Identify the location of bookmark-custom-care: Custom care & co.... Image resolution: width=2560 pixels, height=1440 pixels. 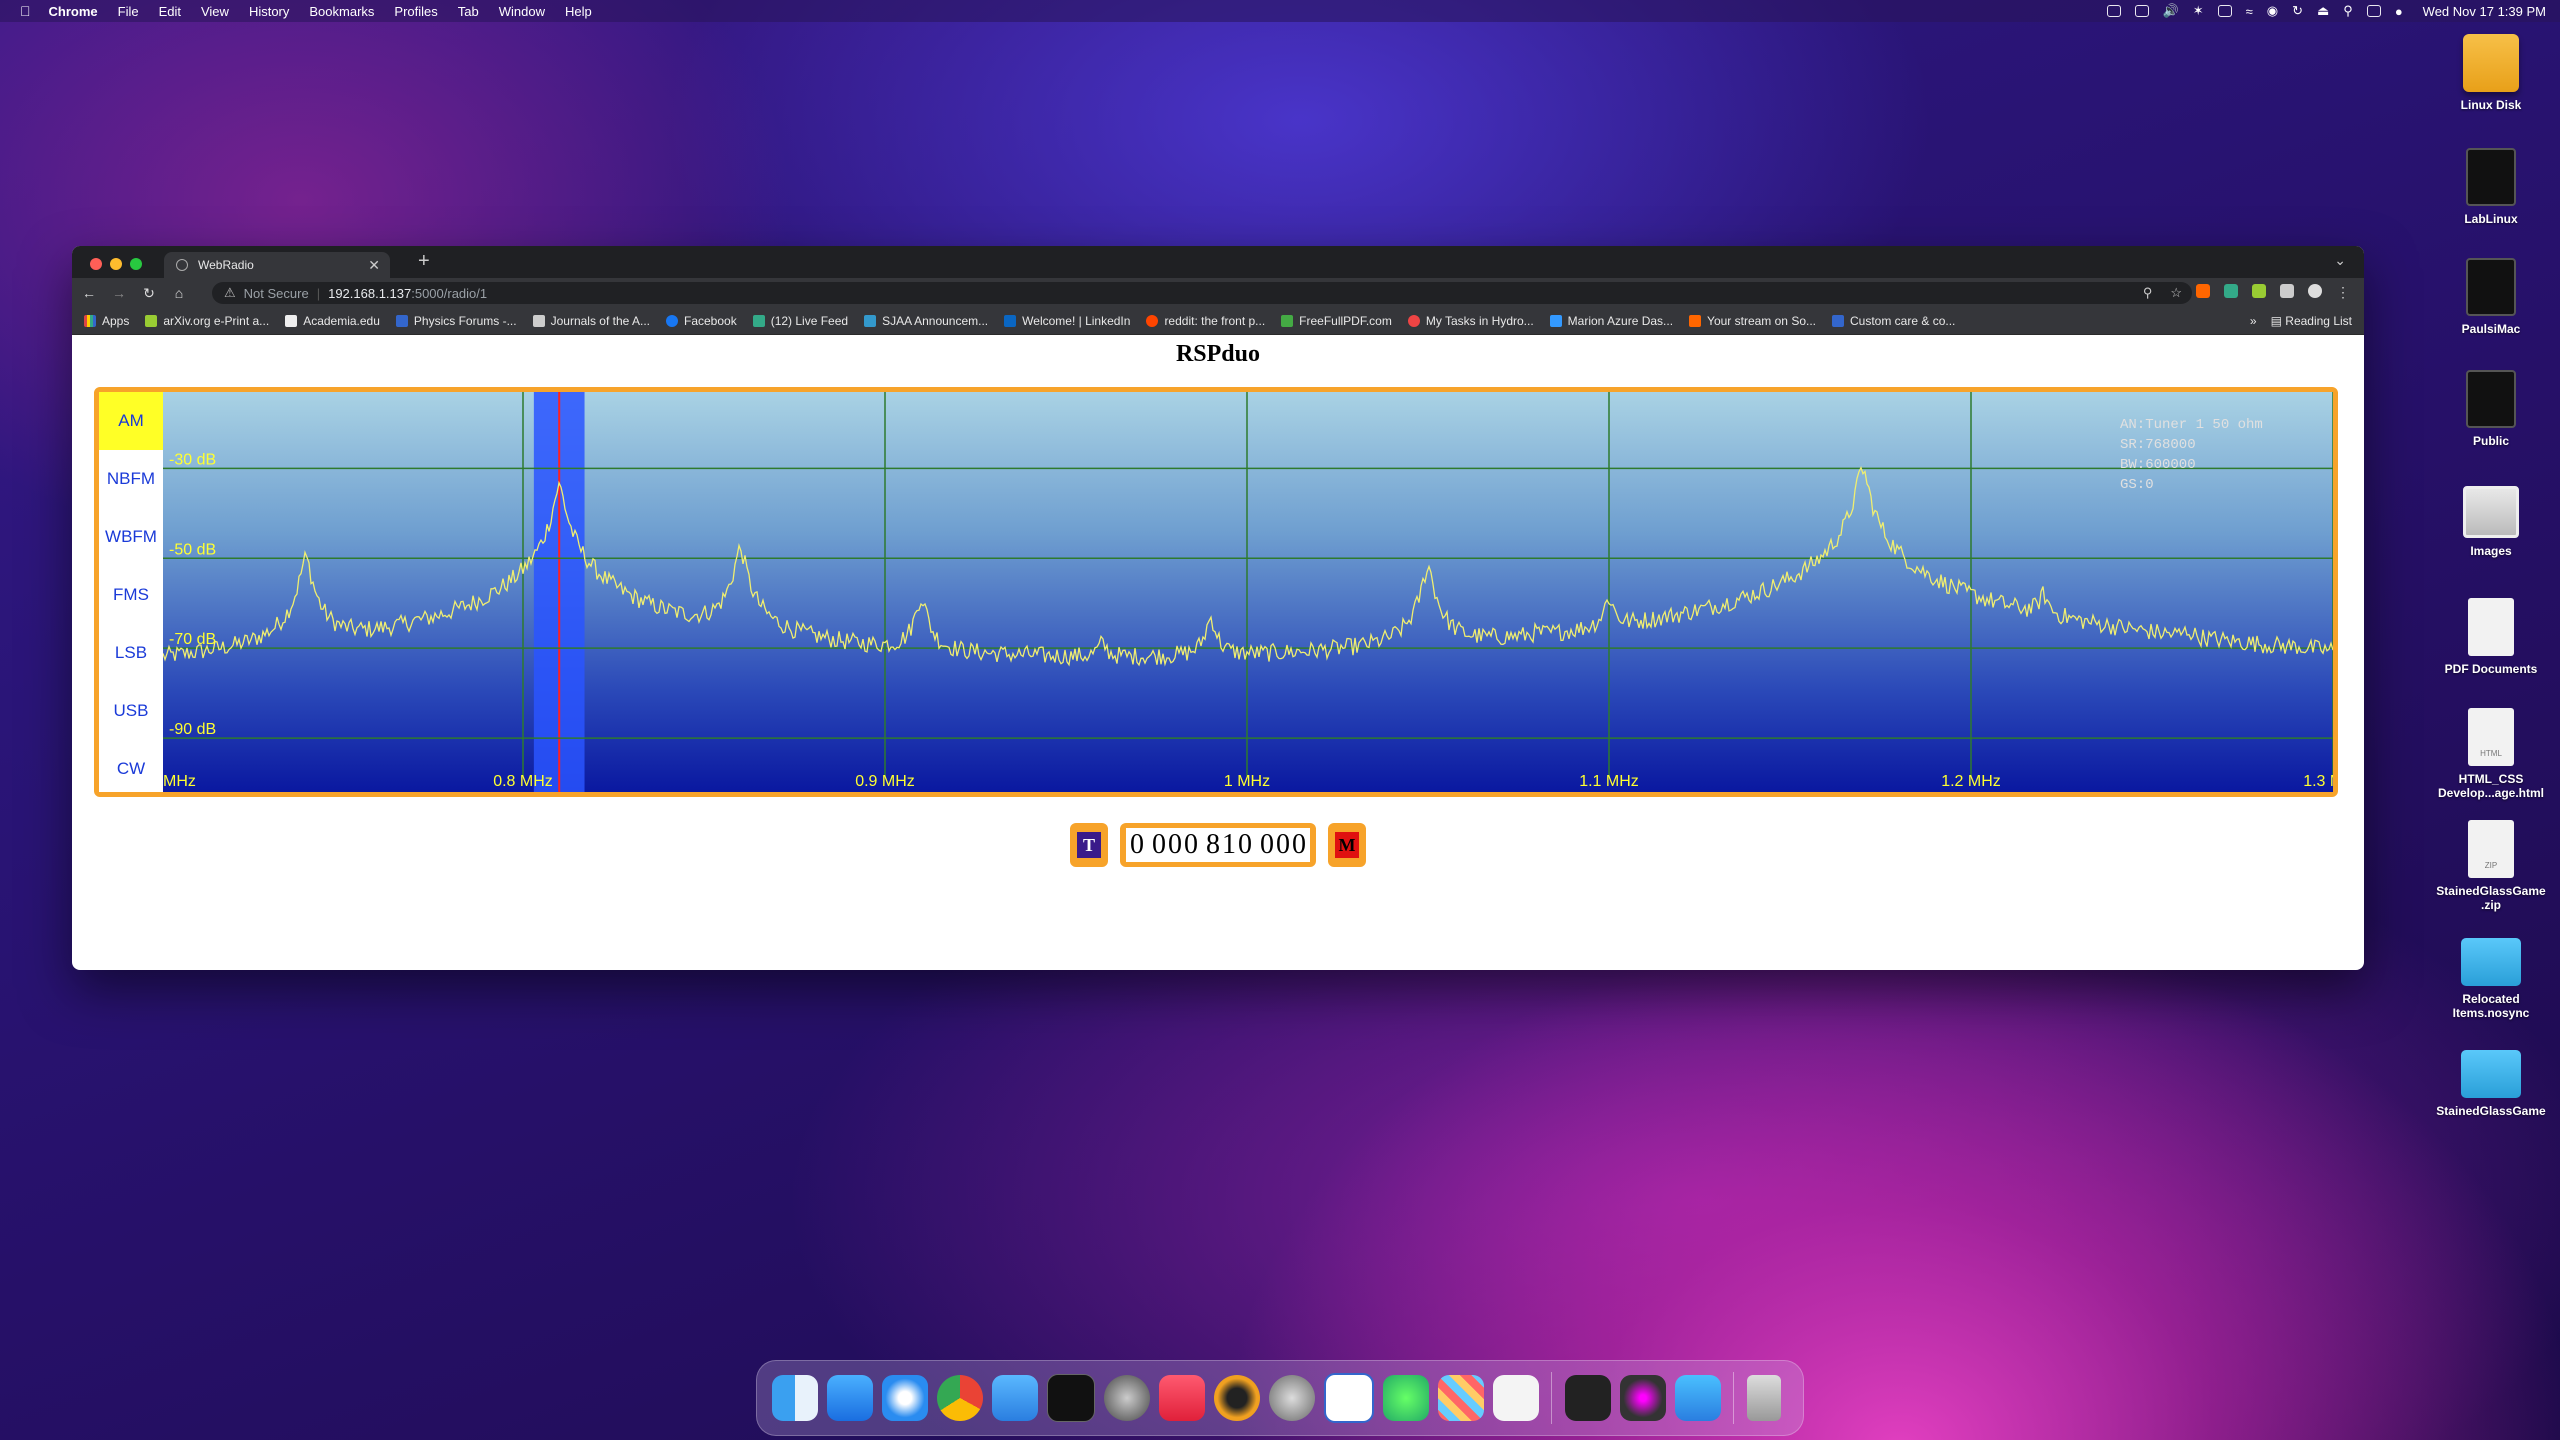
(1893, 321).